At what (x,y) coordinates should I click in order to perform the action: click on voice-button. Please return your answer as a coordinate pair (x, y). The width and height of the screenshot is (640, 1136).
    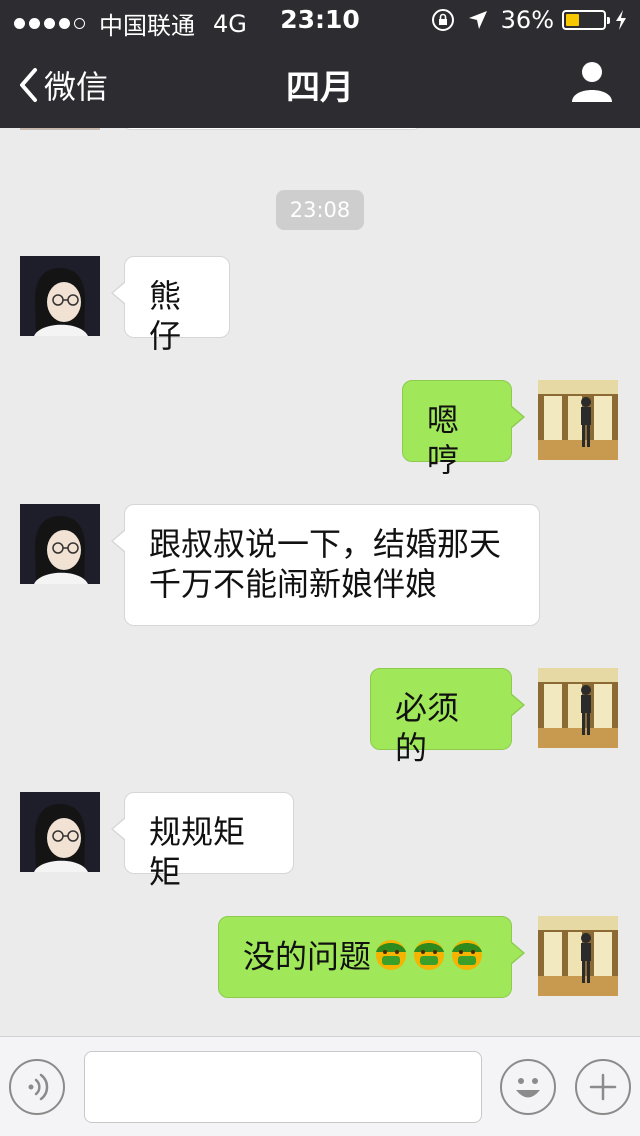
    Looking at the image, I should click on (37, 1087).